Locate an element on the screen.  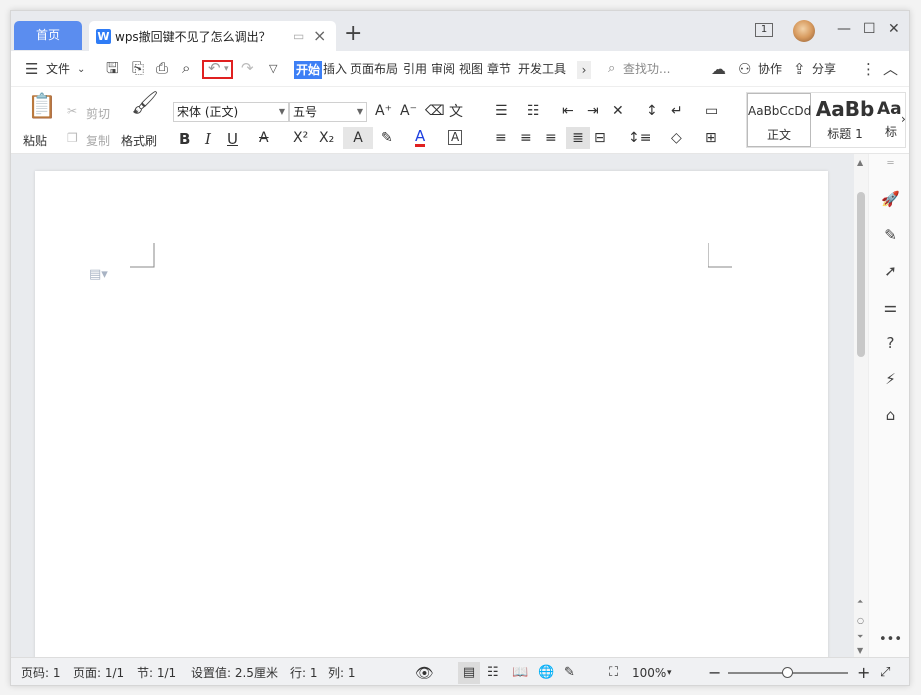
undo-dropdown-icon: ▾ is located at coordinates (226, 69).